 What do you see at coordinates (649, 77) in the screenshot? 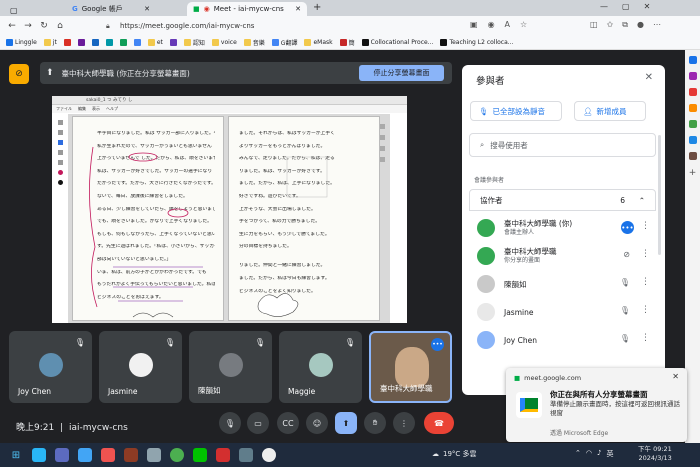
I see `close-panel-icon: ✕` at bounding box center [649, 77].